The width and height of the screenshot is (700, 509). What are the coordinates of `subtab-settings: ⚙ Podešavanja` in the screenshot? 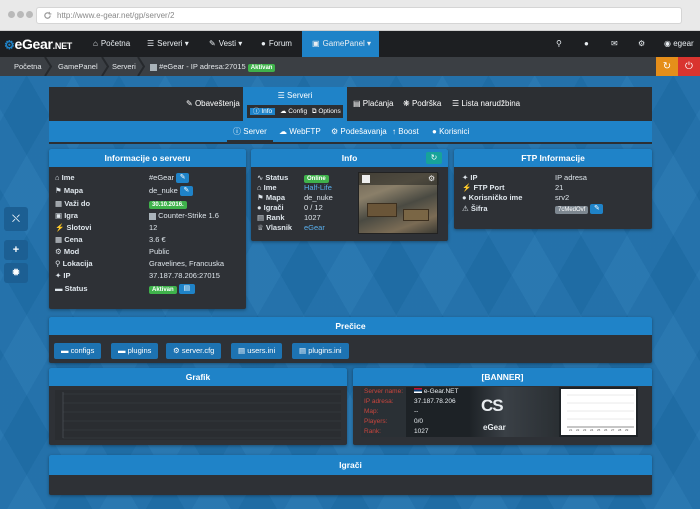 It's located at (359, 131).